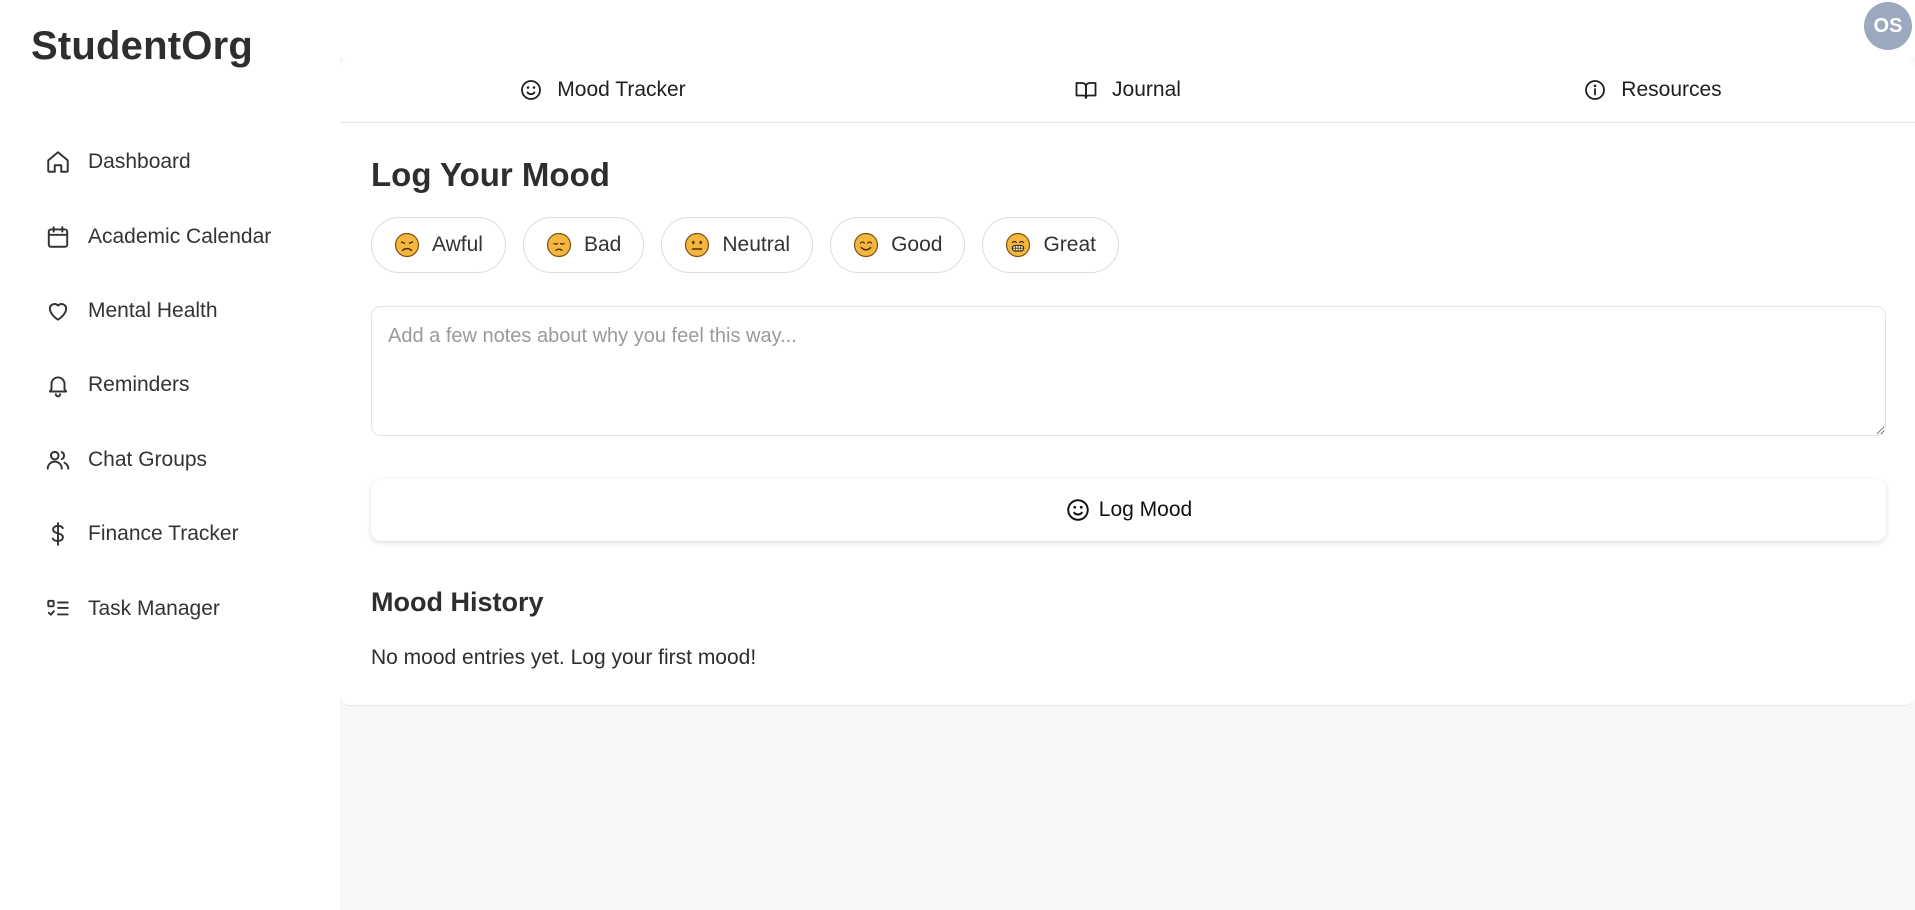  Describe the element at coordinates (1671, 89) in the screenshot. I see `tab-label: Resources` at that location.